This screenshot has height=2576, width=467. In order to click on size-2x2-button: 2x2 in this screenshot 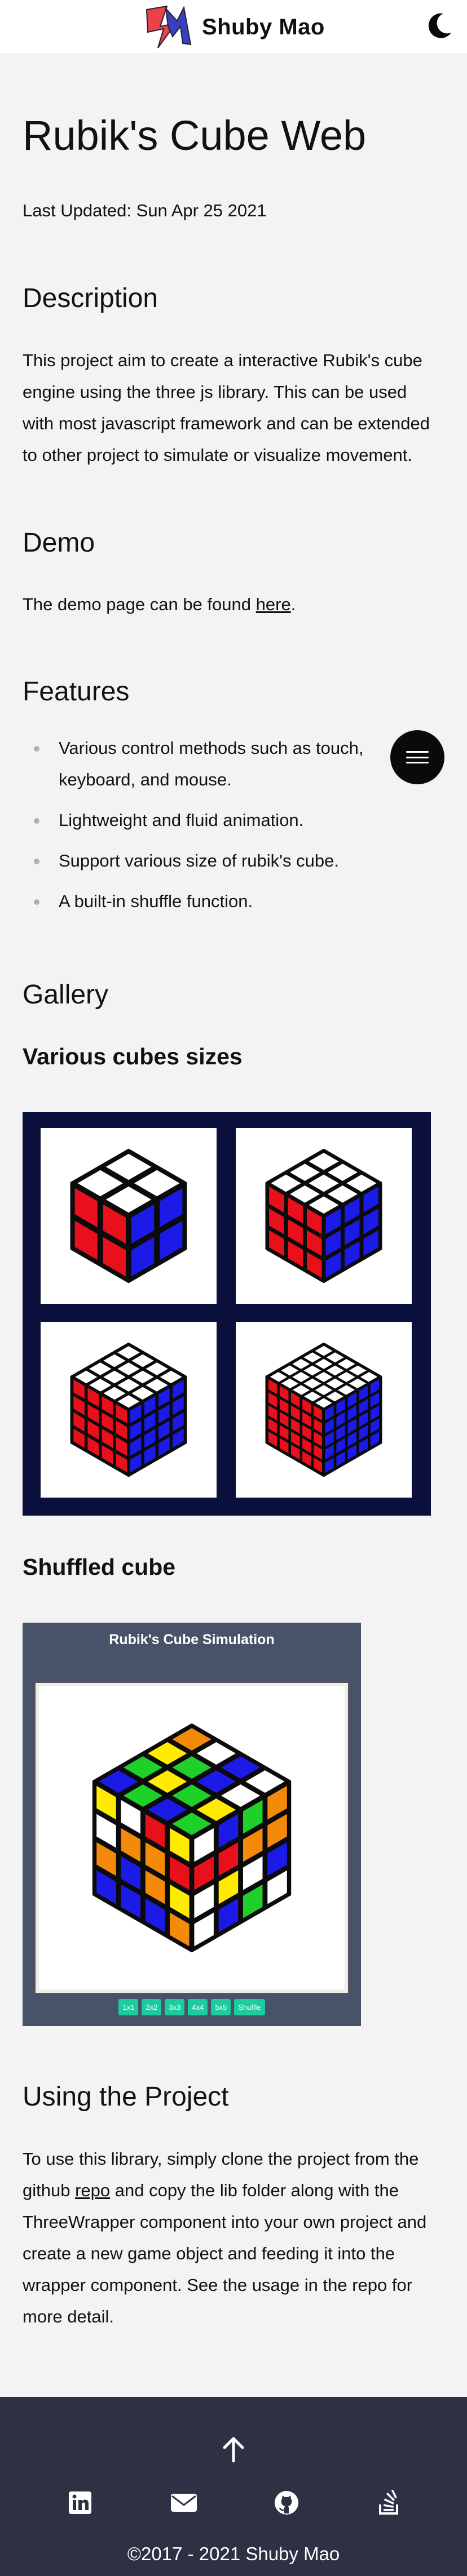, I will do `click(152, 2007)`.